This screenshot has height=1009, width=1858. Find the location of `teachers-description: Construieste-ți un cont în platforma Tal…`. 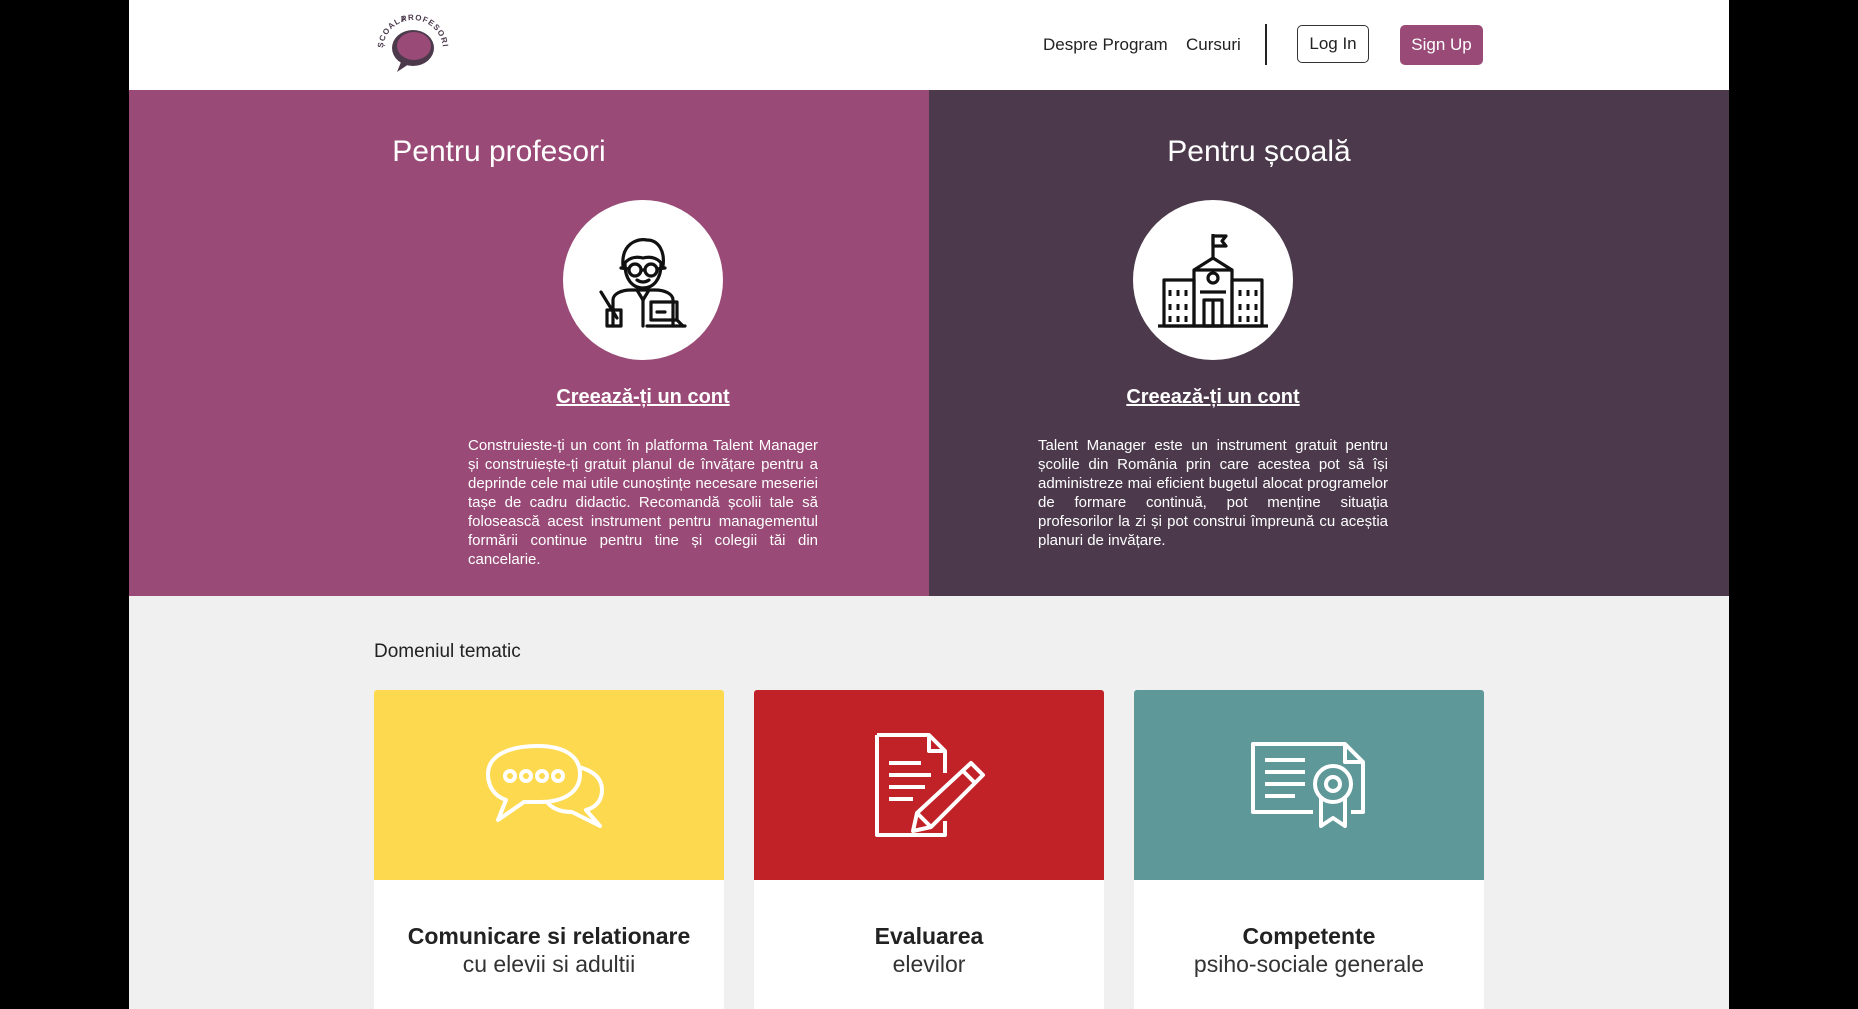

teachers-description: Construieste-ți un cont în platforma Tal… is located at coordinates (643, 502).